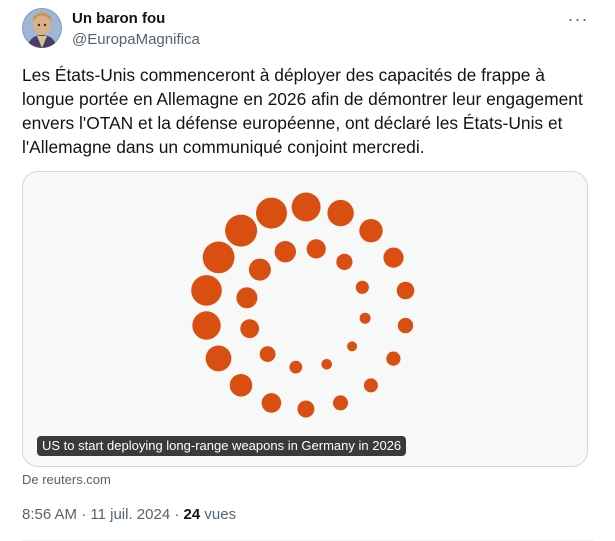 The image size is (615, 541). What do you see at coordinates (118, 18) in the screenshot?
I see `author-display-name: Un baron fou` at bounding box center [118, 18].